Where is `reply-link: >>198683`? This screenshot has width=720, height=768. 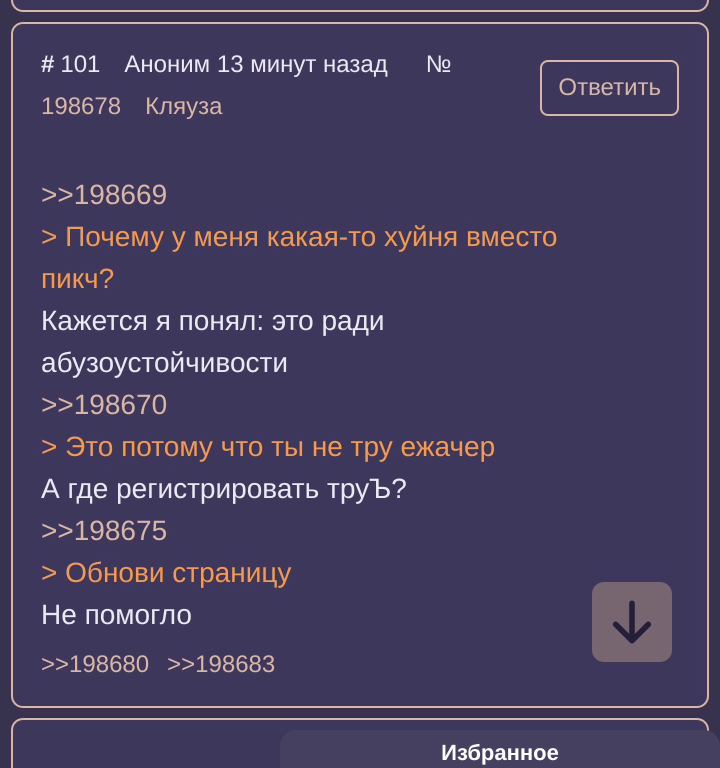
reply-link: >>198683 is located at coordinates (221, 665).